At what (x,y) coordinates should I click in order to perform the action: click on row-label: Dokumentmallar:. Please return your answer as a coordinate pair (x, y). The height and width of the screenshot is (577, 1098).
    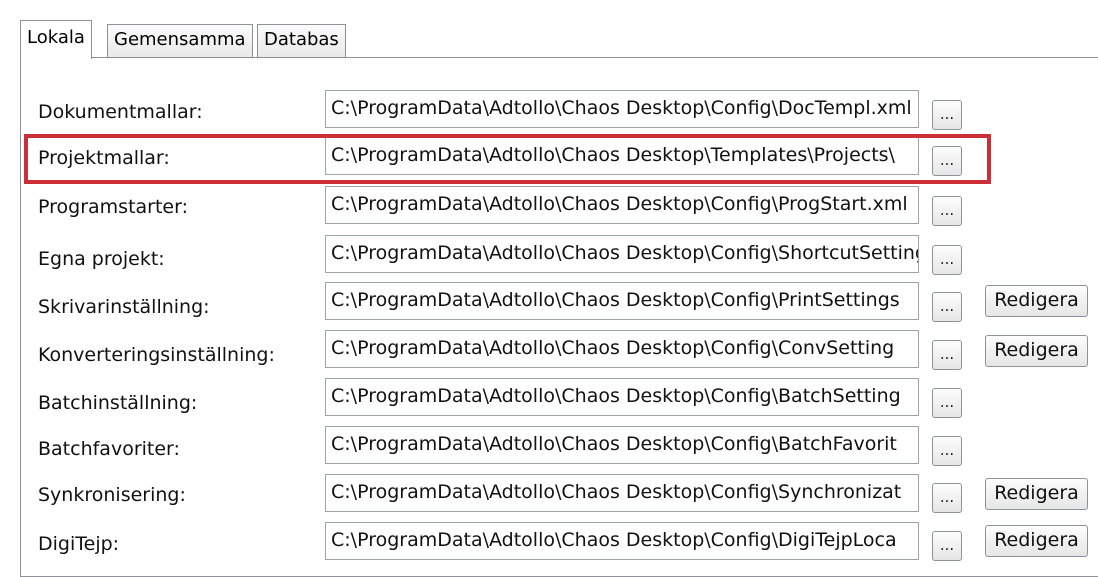
    Looking at the image, I should click on (120, 112).